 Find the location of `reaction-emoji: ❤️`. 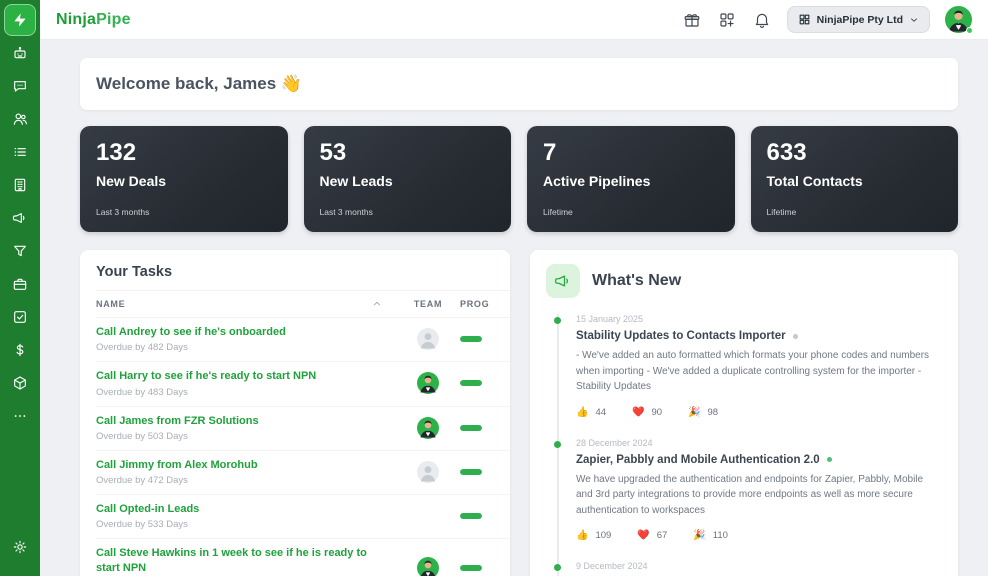

reaction-emoji: ❤️ is located at coordinates (638, 412).